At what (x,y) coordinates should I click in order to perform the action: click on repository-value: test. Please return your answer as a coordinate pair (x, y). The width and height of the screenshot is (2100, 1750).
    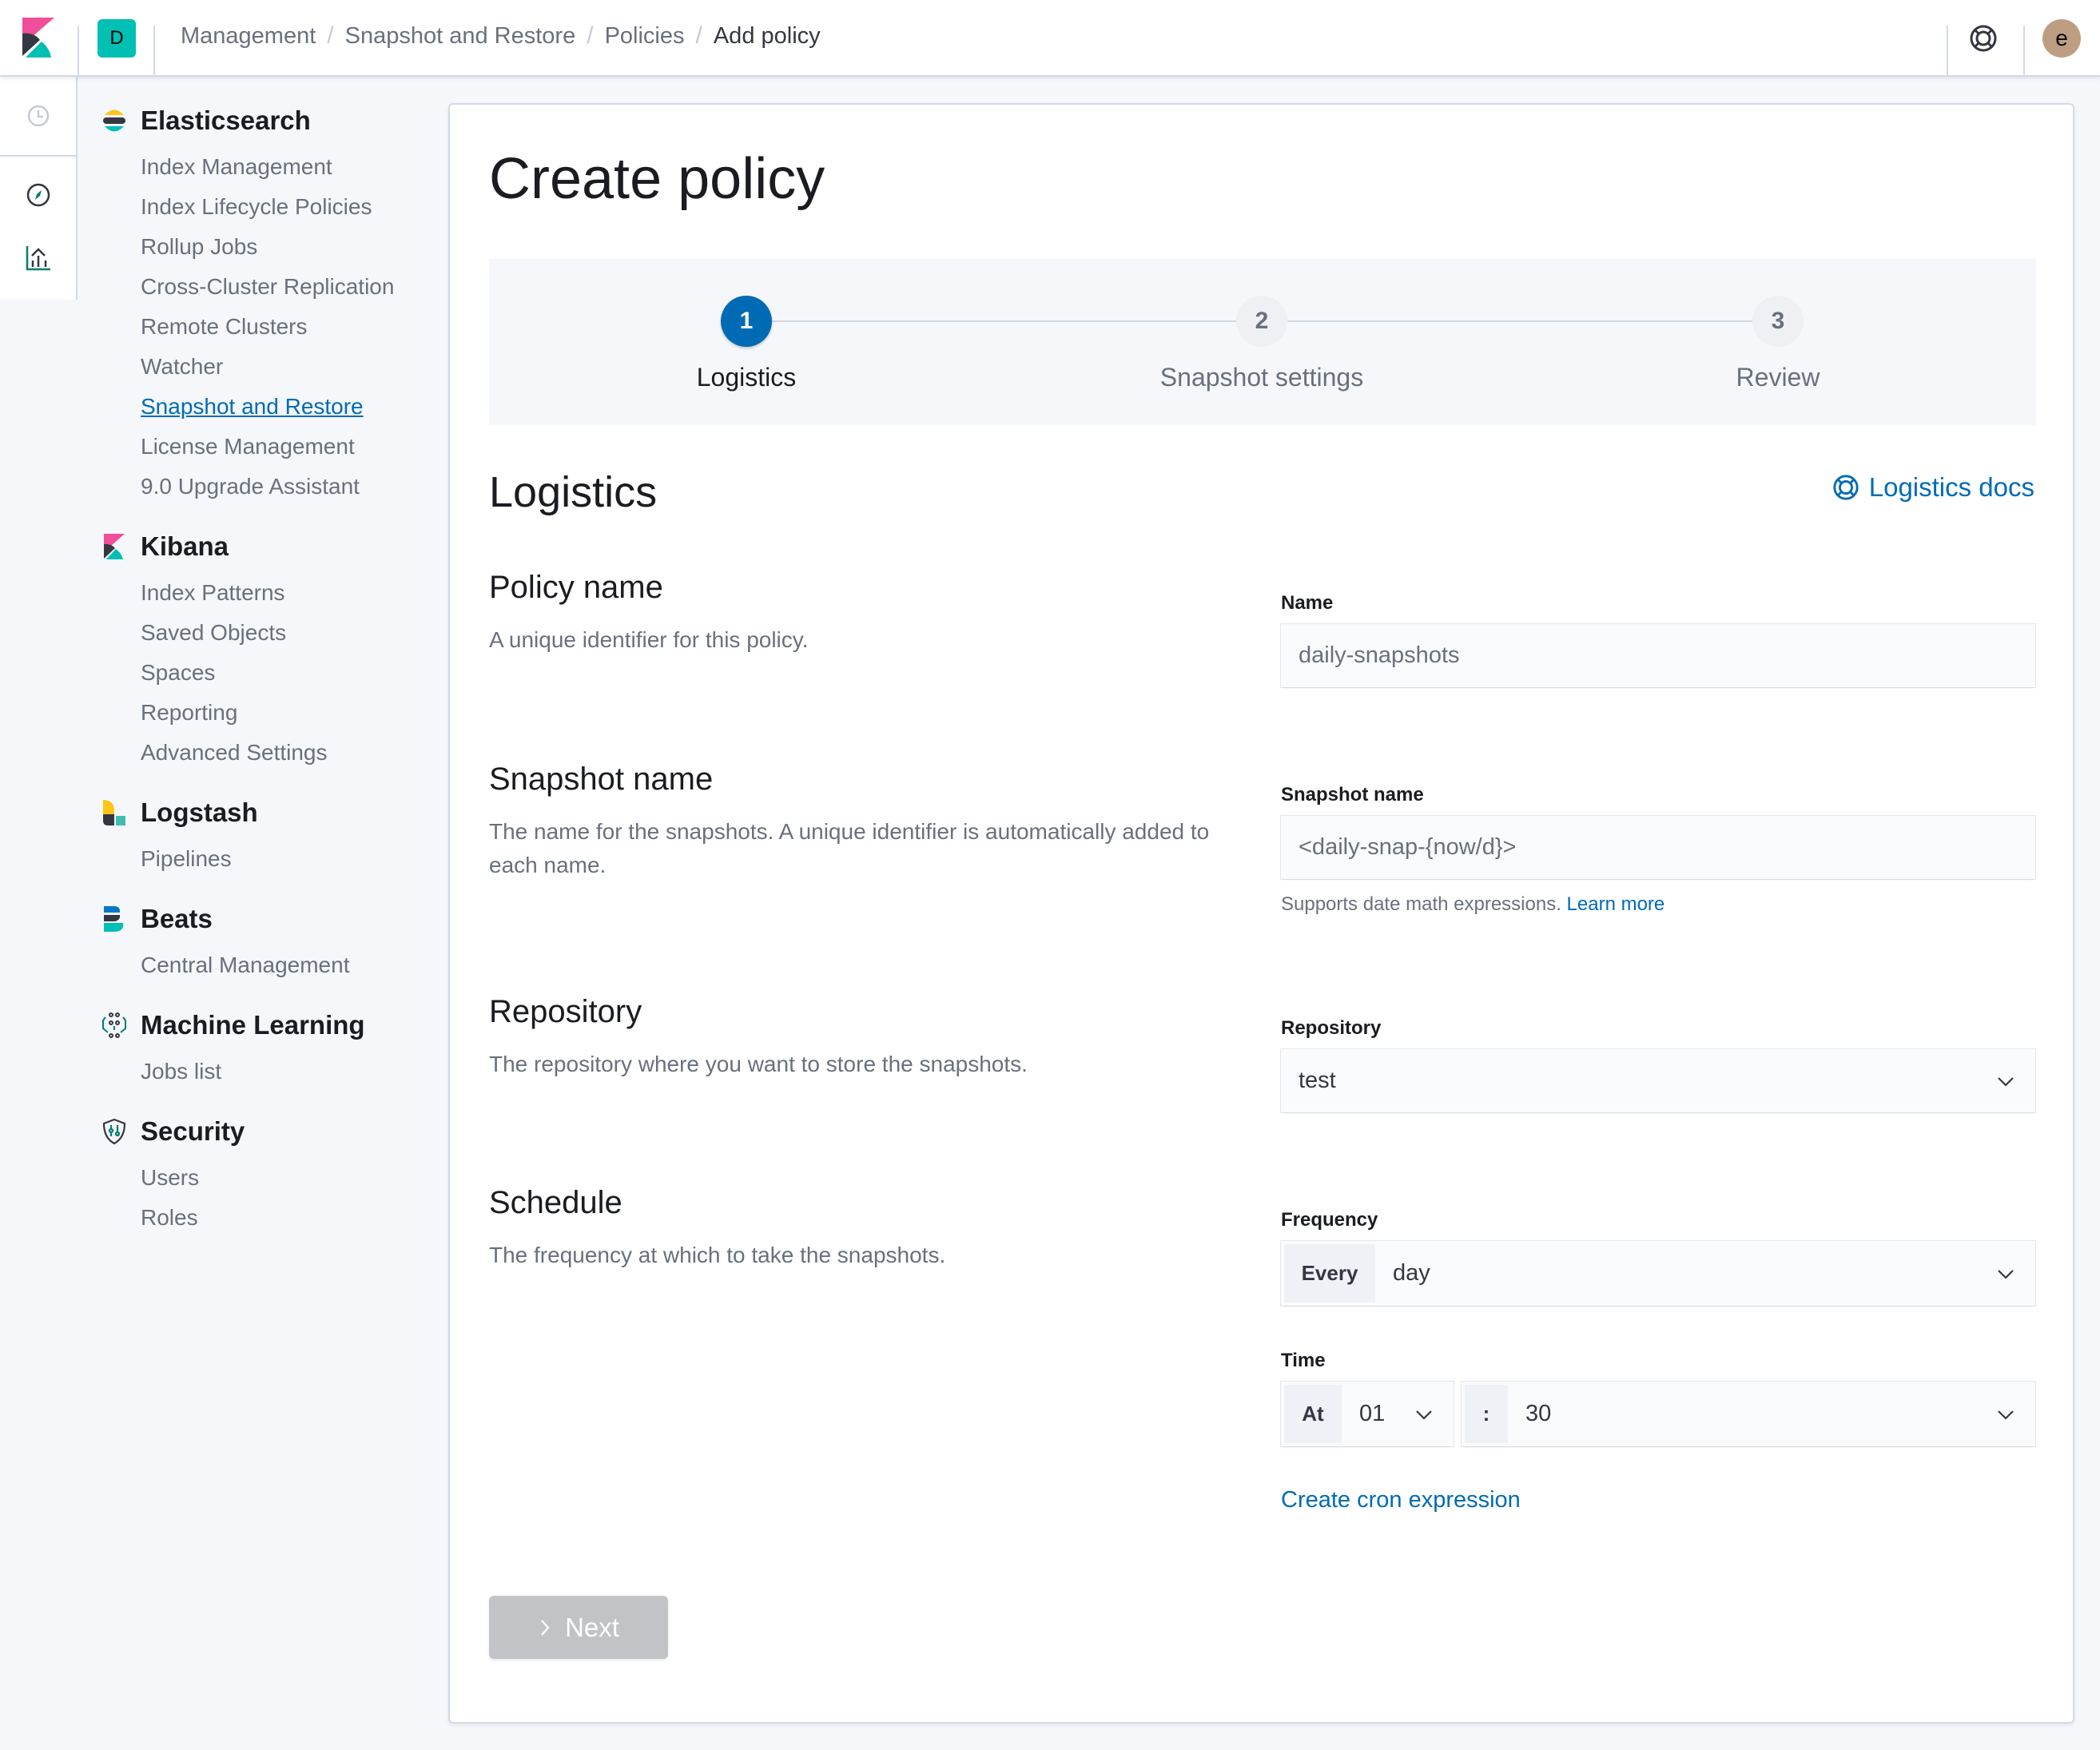
    Looking at the image, I should click on (1317, 1080).